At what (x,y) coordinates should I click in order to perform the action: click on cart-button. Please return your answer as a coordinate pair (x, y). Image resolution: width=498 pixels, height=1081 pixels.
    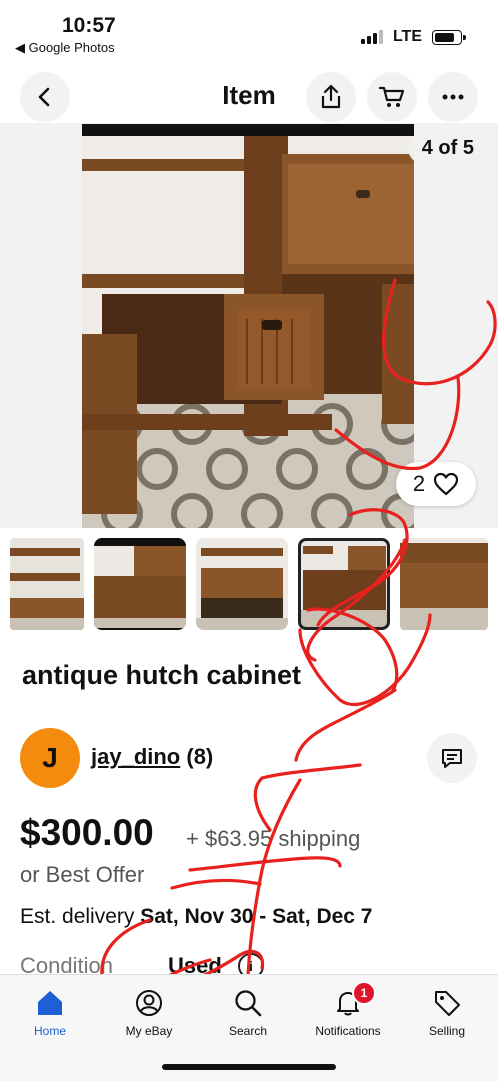
    Looking at the image, I should click on (392, 97).